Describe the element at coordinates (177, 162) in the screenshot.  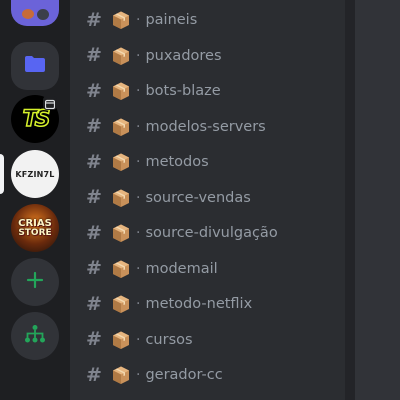
I see `channel-name: metodos` at that location.